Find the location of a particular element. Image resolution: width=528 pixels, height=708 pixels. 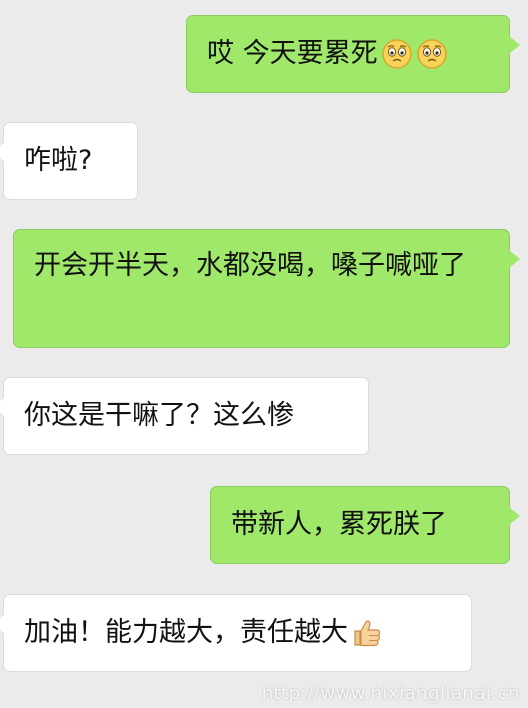

message-text: 咋啦? is located at coordinates (58, 160).